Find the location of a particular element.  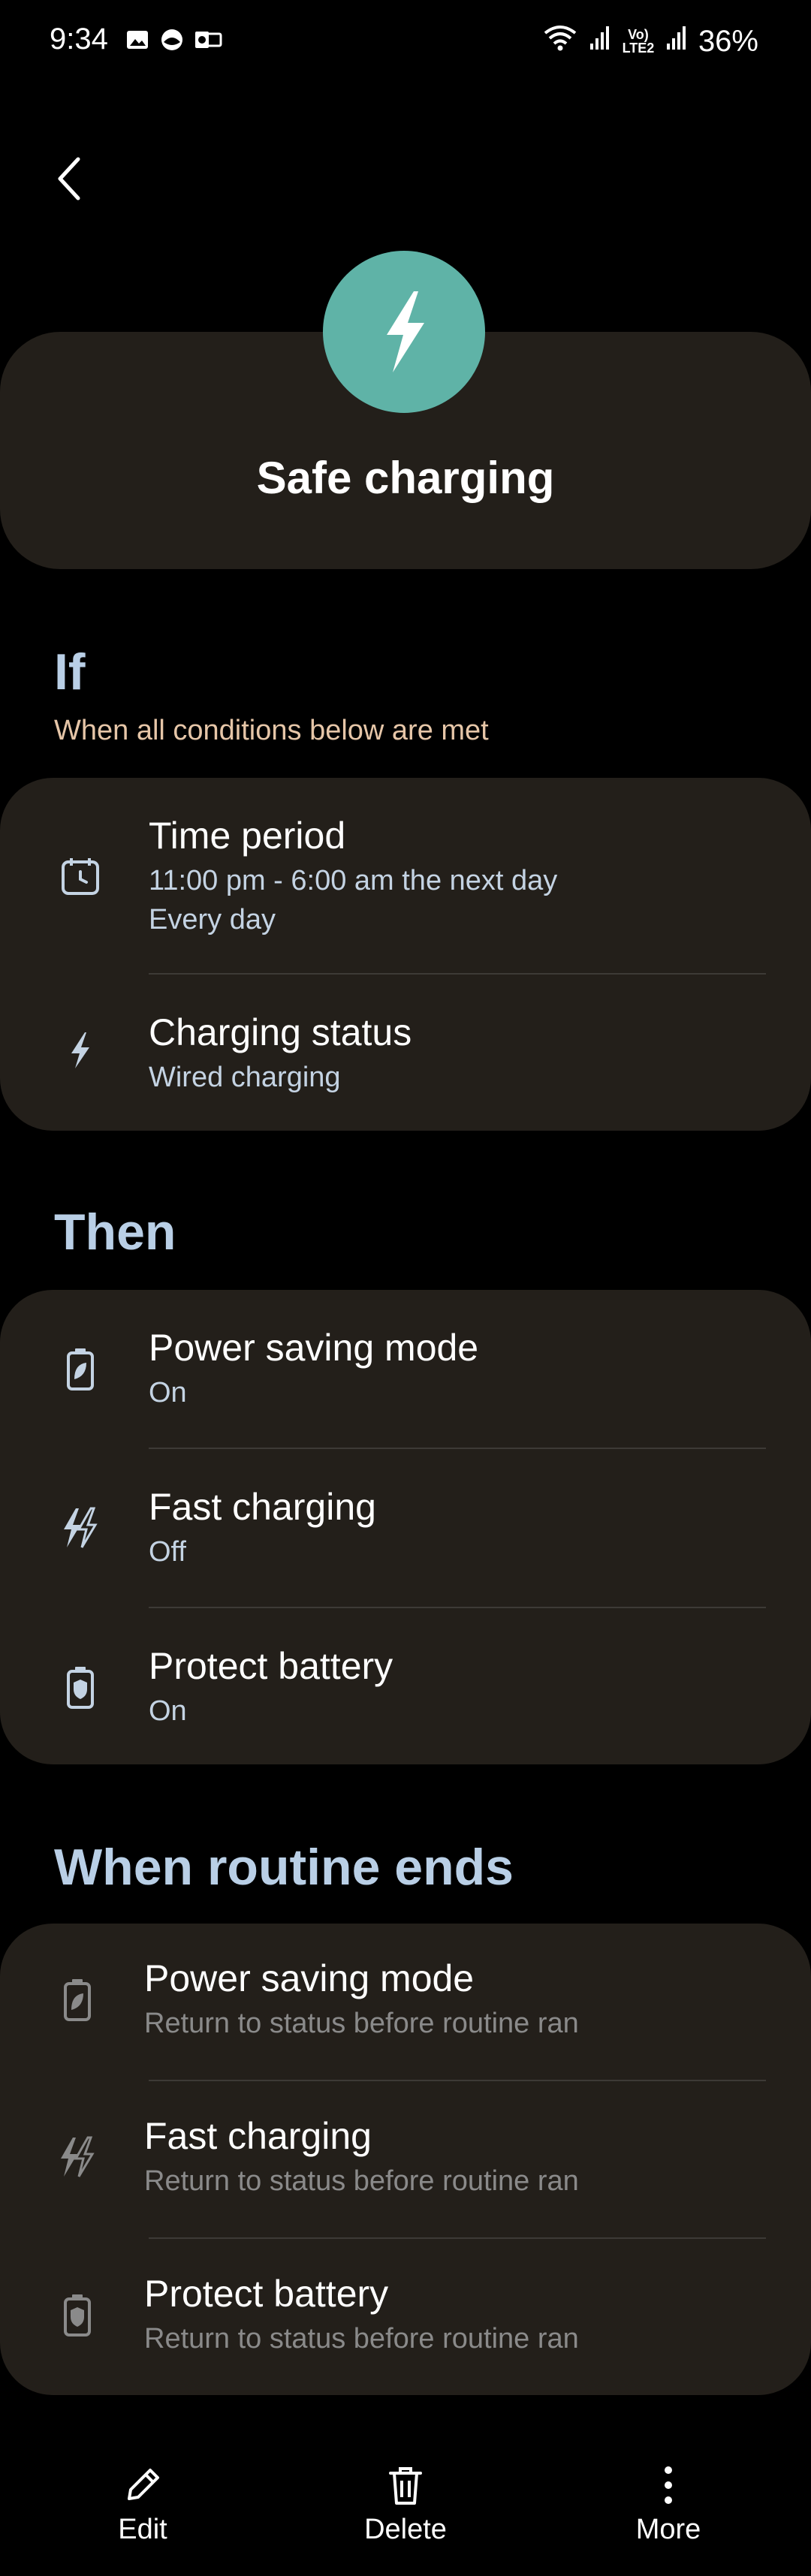

charging-bolt-icon is located at coordinates (80, 1050).